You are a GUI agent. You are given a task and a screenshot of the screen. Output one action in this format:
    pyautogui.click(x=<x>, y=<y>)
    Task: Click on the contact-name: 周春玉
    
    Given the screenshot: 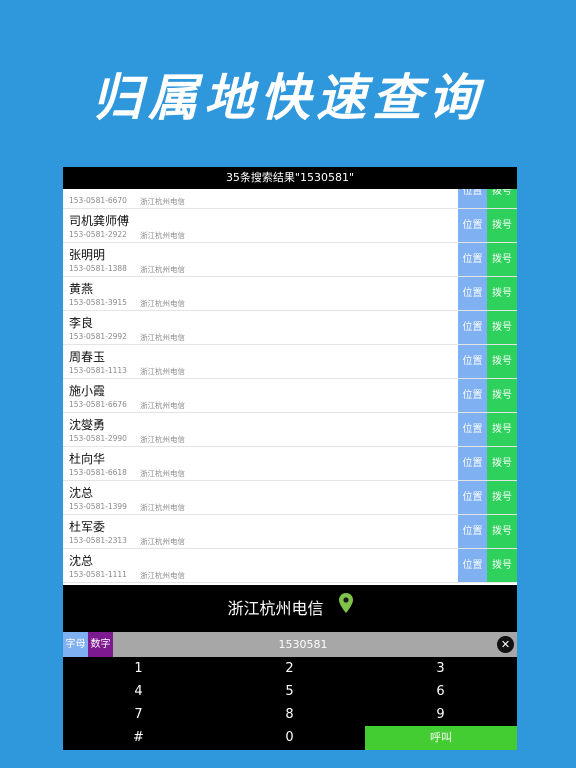 What is the action you would take?
    pyautogui.click(x=87, y=357)
    